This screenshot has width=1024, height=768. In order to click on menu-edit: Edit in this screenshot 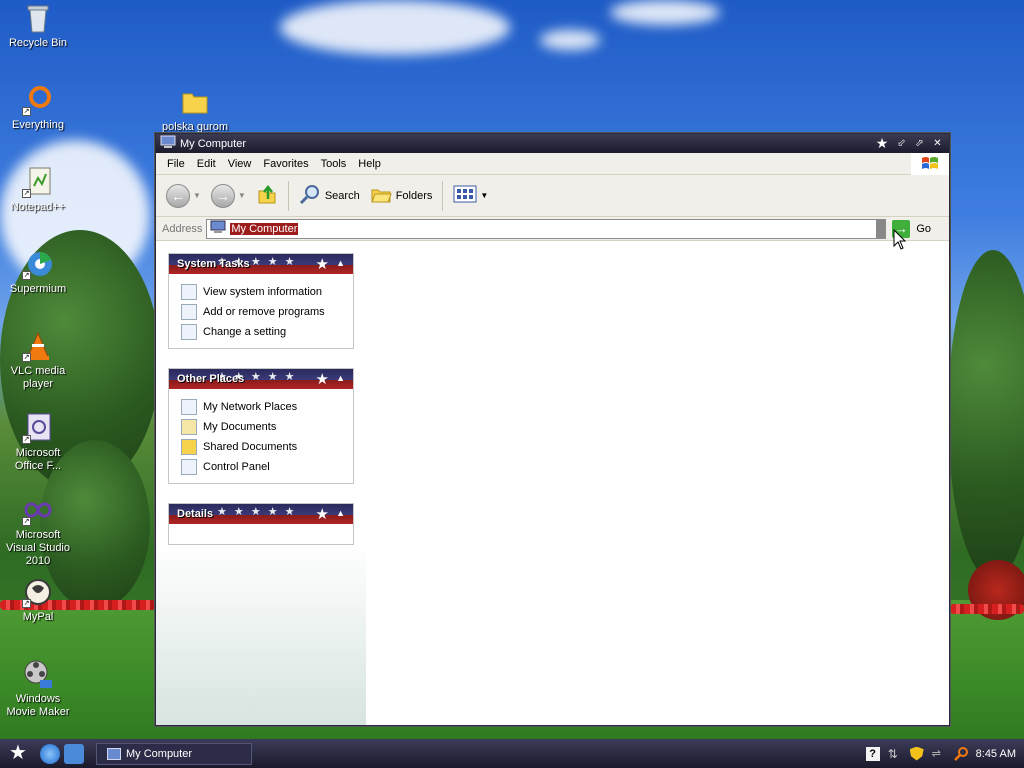, I will do `click(206, 164)`.